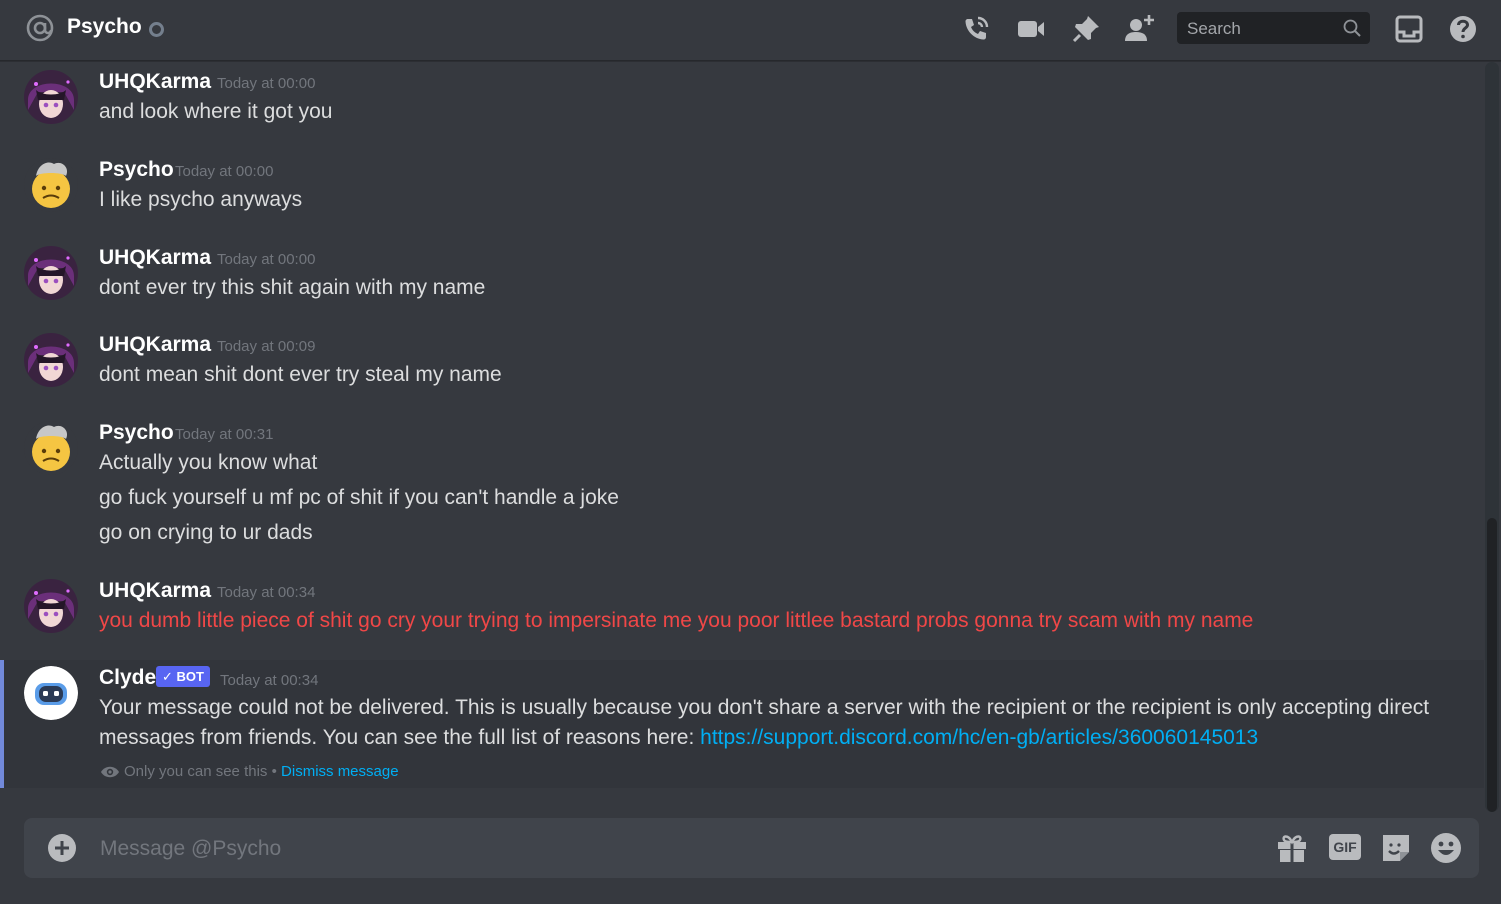 This screenshot has height=904, width=1501. What do you see at coordinates (1446, 848) in the screenshot?
I see `emoji-icon` at bounding box center [1446, 848].